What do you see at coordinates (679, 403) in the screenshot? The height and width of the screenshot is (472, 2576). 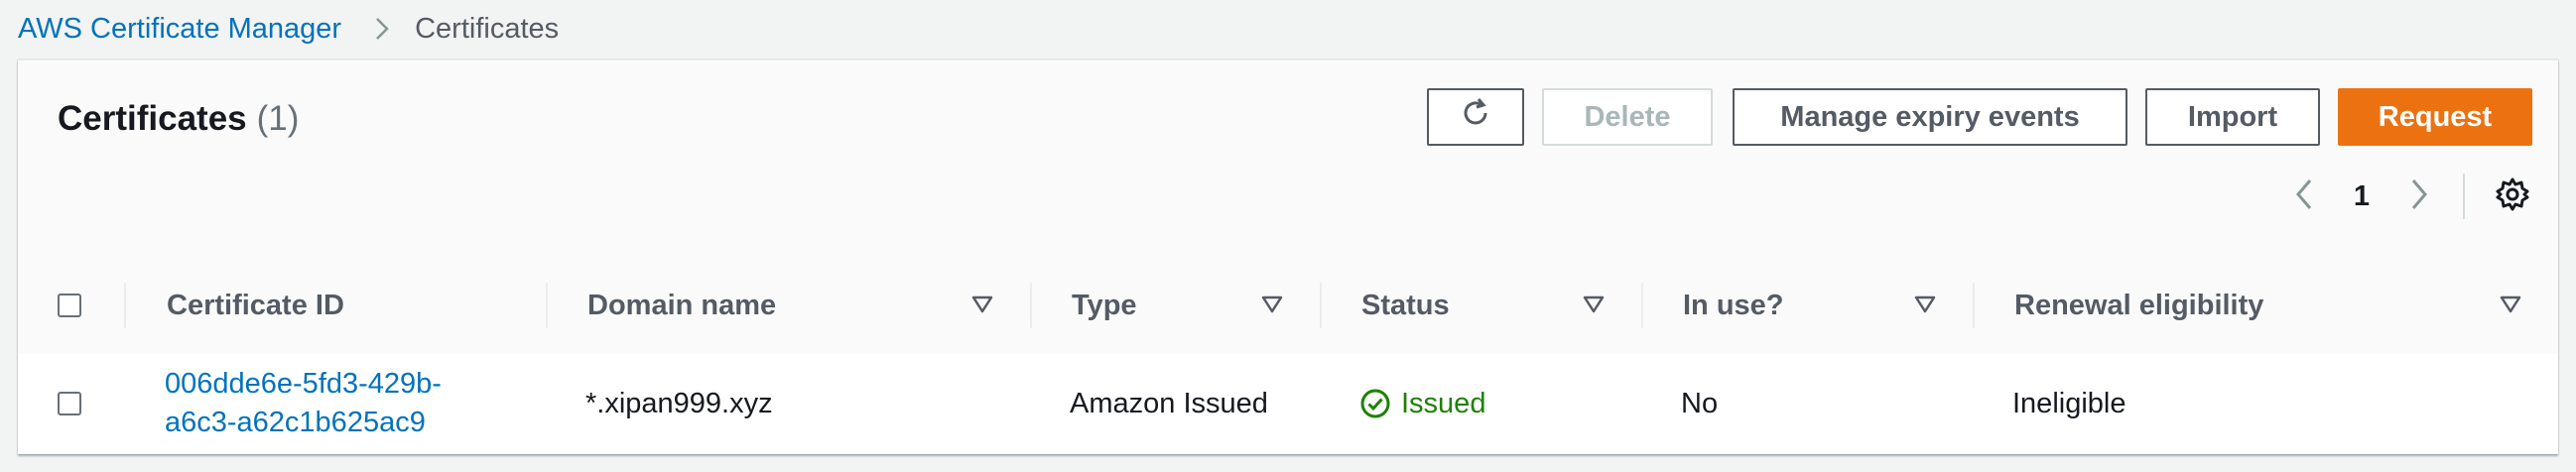 I see `domain-name-cell: *.xipan999.xyz` at bounding box center [679, 403].